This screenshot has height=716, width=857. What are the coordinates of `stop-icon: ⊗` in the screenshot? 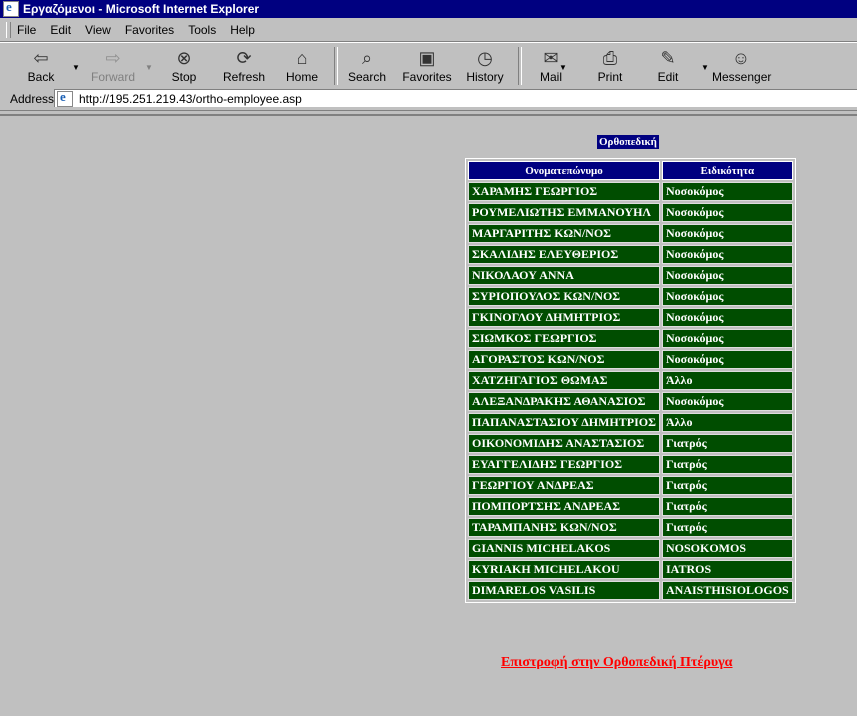 It's located at (184, 57).